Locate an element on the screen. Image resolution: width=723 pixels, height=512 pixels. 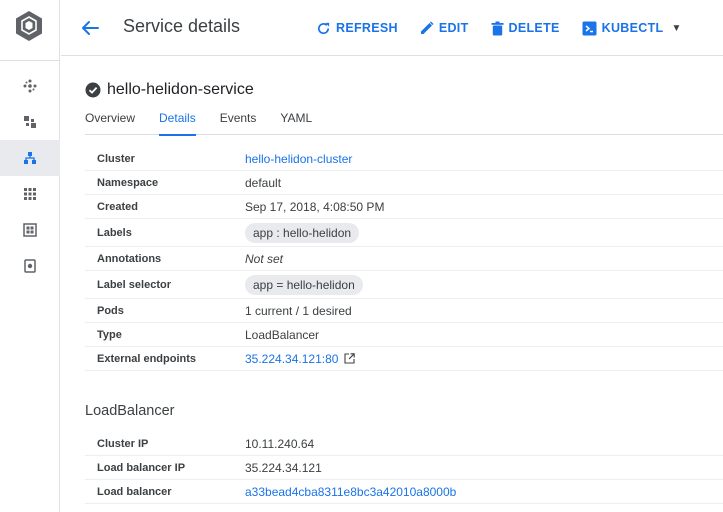
detail-value: 10.11.240.64 is located at coordinates (280, 443).